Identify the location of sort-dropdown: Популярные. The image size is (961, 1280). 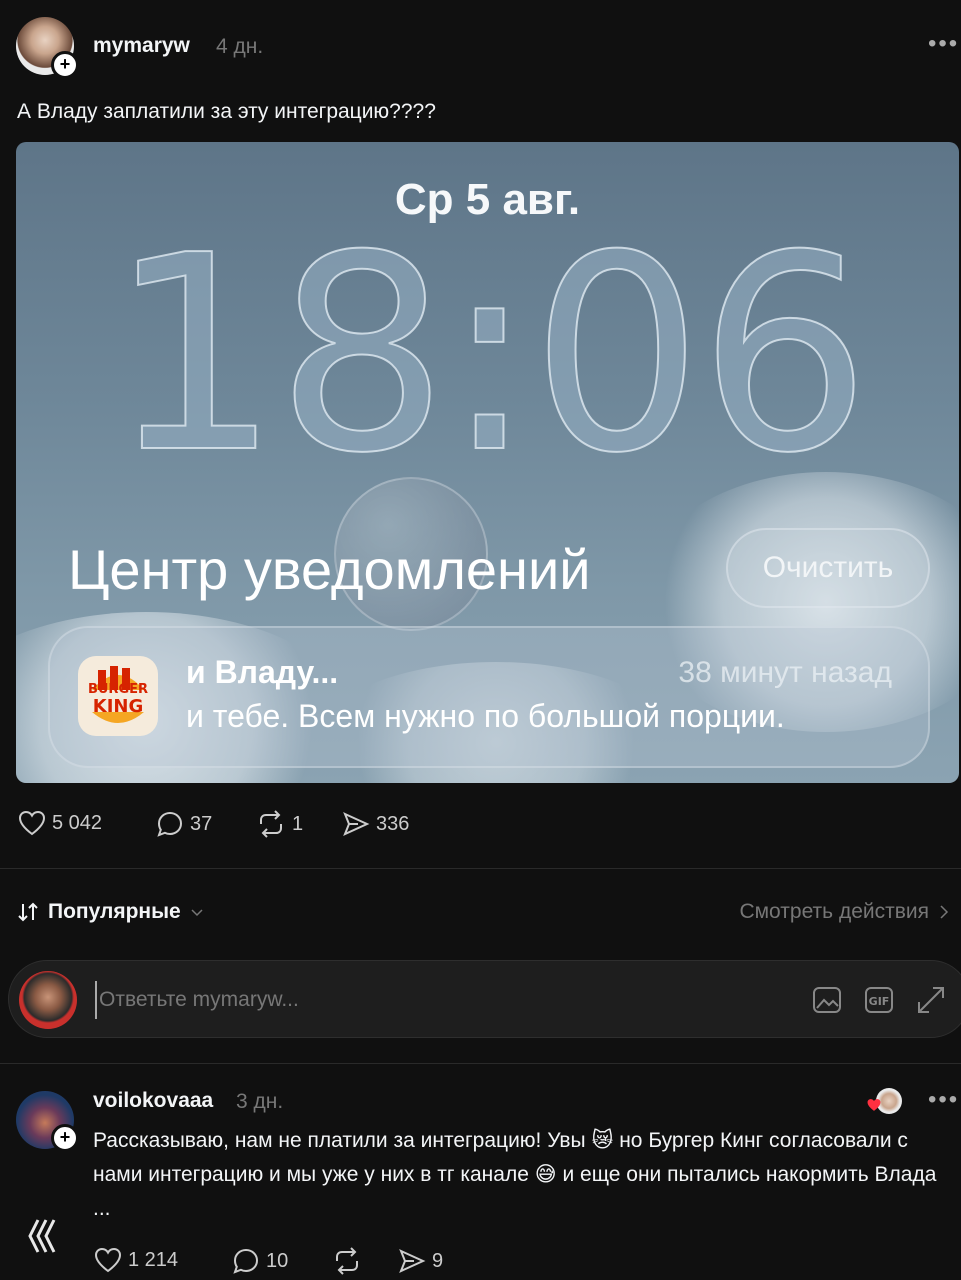
(110, 912).